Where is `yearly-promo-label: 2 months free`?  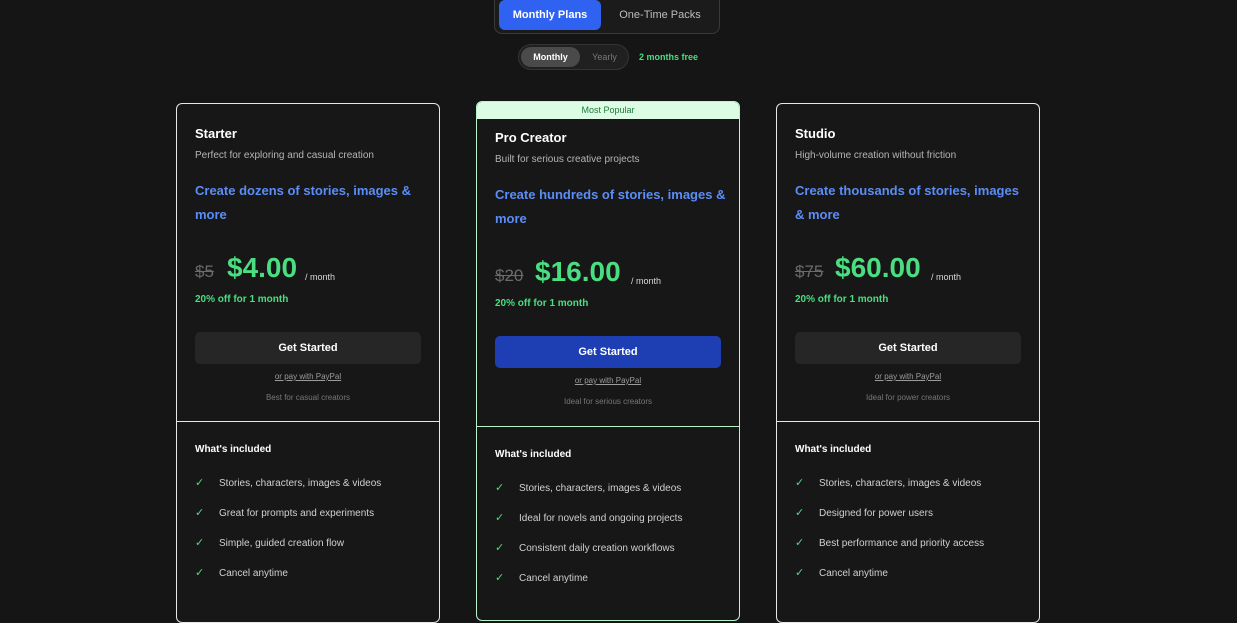
yearly-promo-label: 2 months free is located at coordinates (669, 57).